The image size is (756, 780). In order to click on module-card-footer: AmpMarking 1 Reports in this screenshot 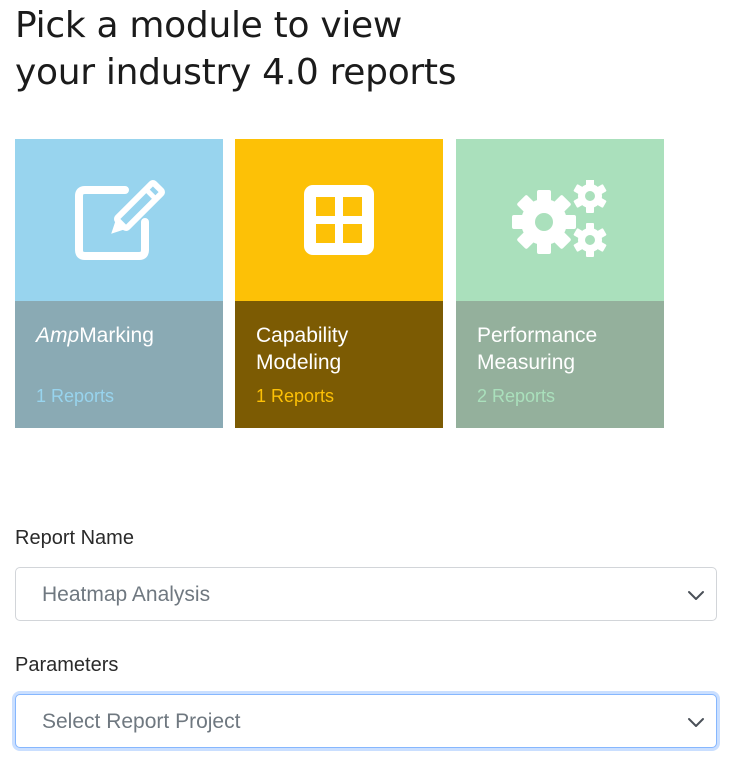, I will do `click(119, 364)`.